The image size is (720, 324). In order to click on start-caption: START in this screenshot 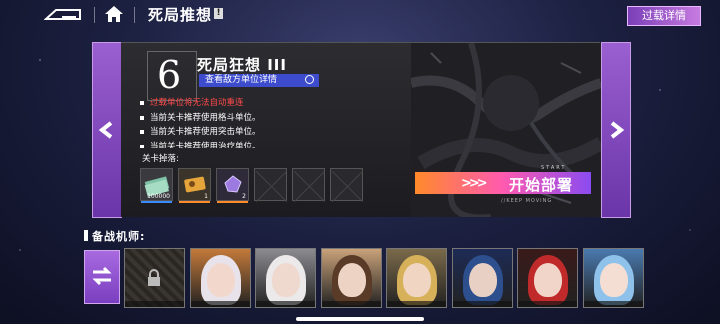, I will do `click(554, 168)`.